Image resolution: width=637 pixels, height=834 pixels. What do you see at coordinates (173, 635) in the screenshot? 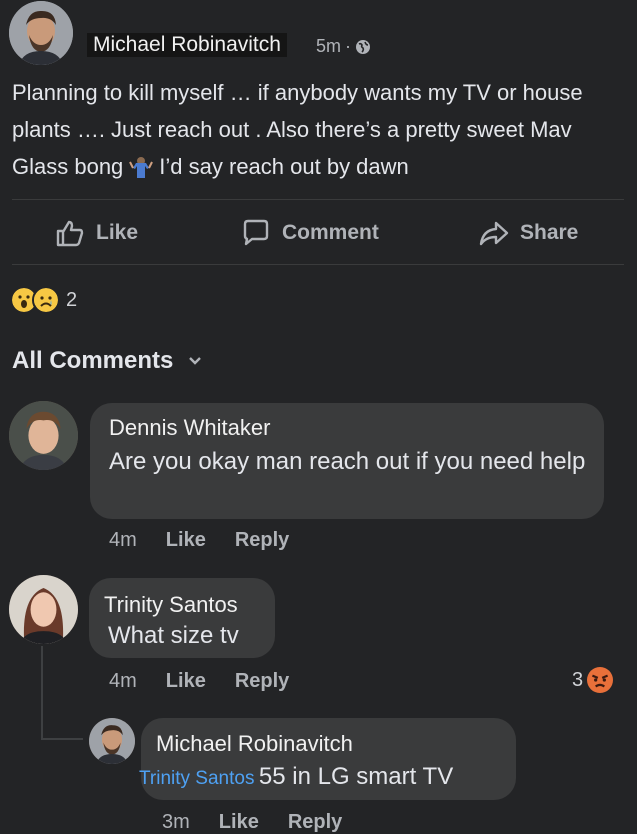
I see `comment-text: What size tv` at bounding box center [173, 635].